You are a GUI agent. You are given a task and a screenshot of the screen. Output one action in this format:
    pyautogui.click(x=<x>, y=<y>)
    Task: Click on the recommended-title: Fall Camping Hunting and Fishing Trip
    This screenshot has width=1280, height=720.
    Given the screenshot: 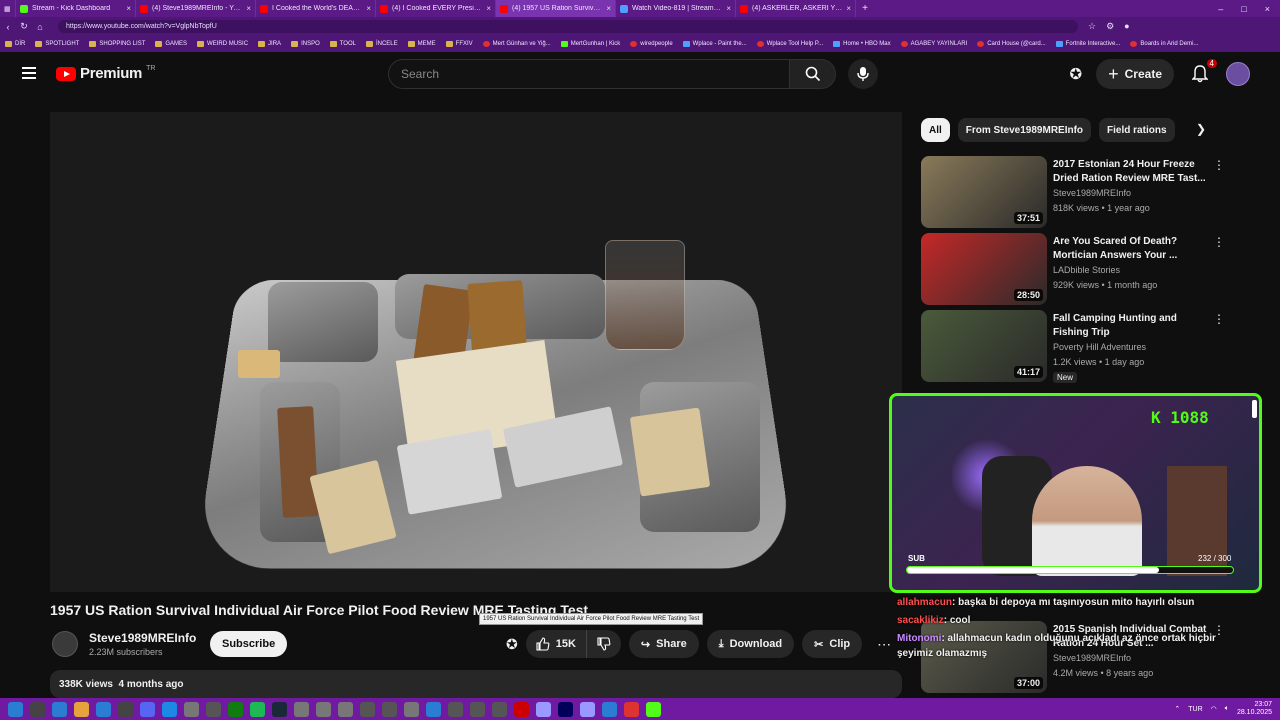 What is the action you would take?
    pyautogui.click(x=1130, y=326)
    